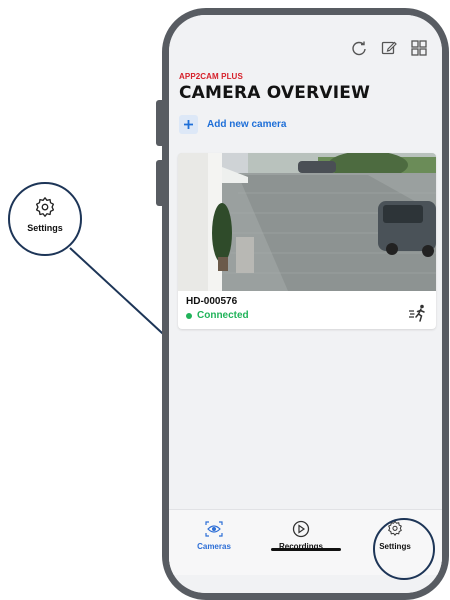  I want to click on camera-preview-image, so click(307, 222).